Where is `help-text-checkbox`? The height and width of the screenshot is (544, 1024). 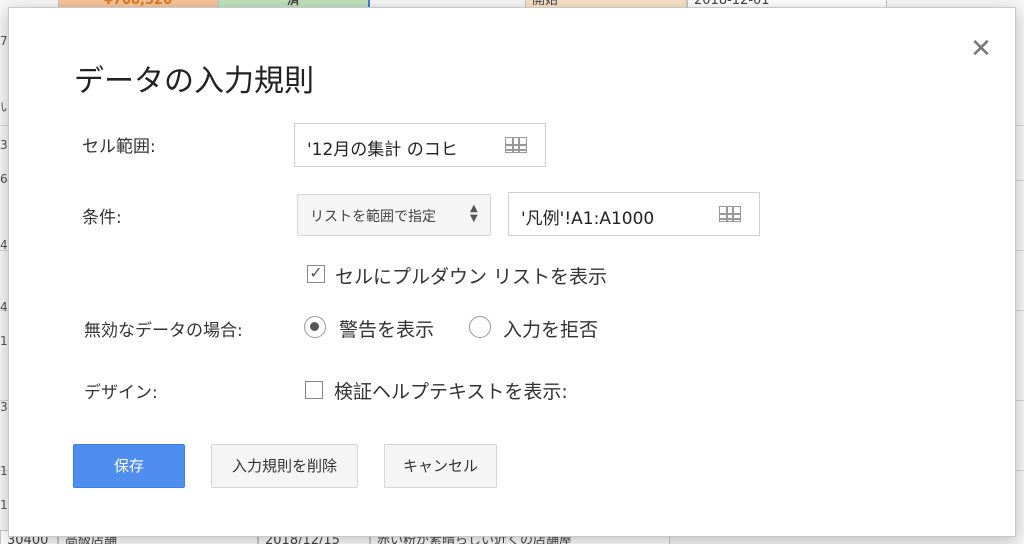 help-text-checkbox is located at coordinates (314, 390).